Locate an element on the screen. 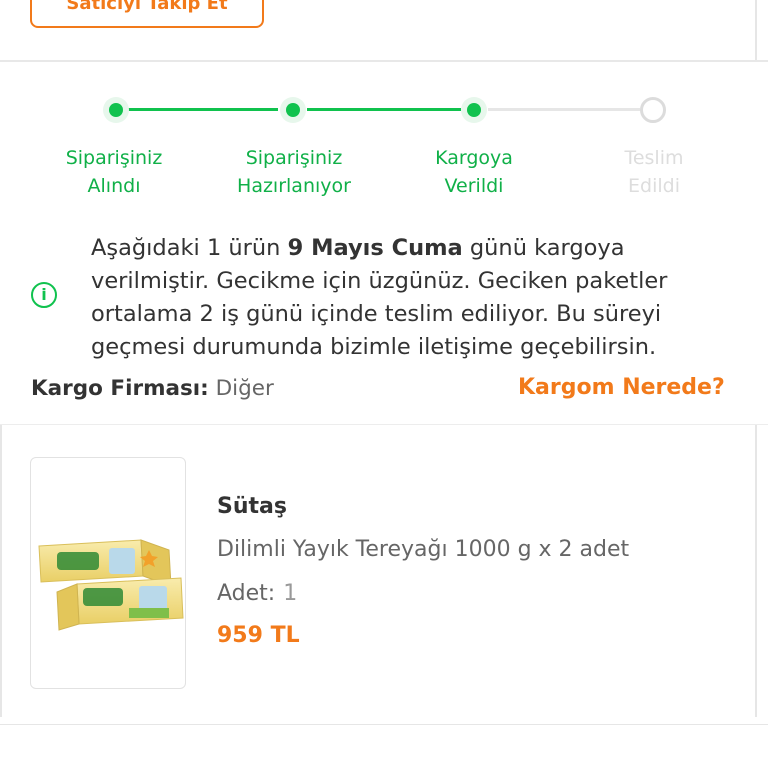 The image size is (768, 768). seller-card: Satıcıyı Takip Et is located at coordinates (384, 30).